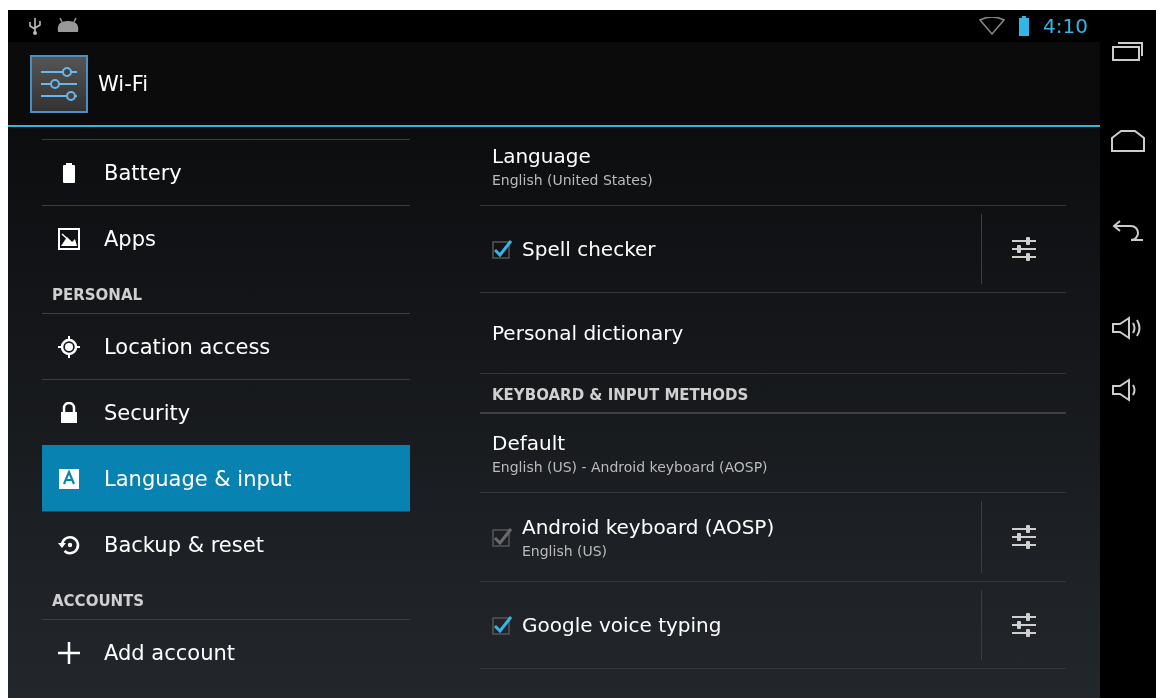 The image size is (1156, 698). What do you see at coordinates (1065, 26) in the screenshot?
I see `clock-time: 4:10` at bounding box center [1065, 26].